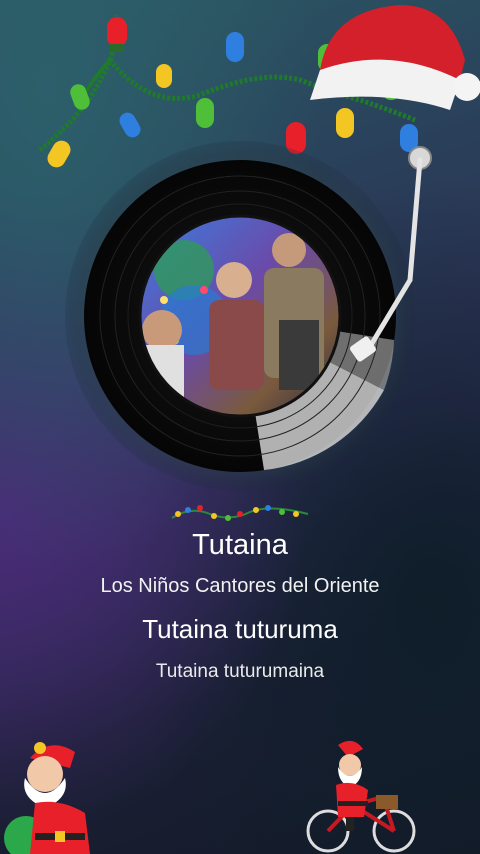  Describe the element at coordinates (240, 513) in the screenshot. I see `mini-lights-icon` at that location.